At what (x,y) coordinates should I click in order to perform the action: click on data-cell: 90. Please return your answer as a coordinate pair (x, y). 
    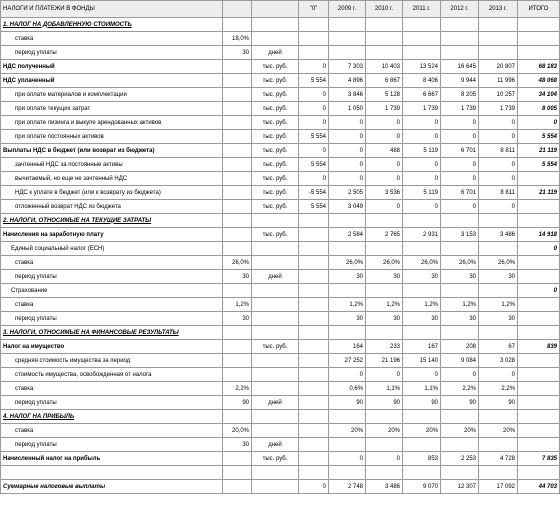
    Looking at the image, I should click on (421, 402).